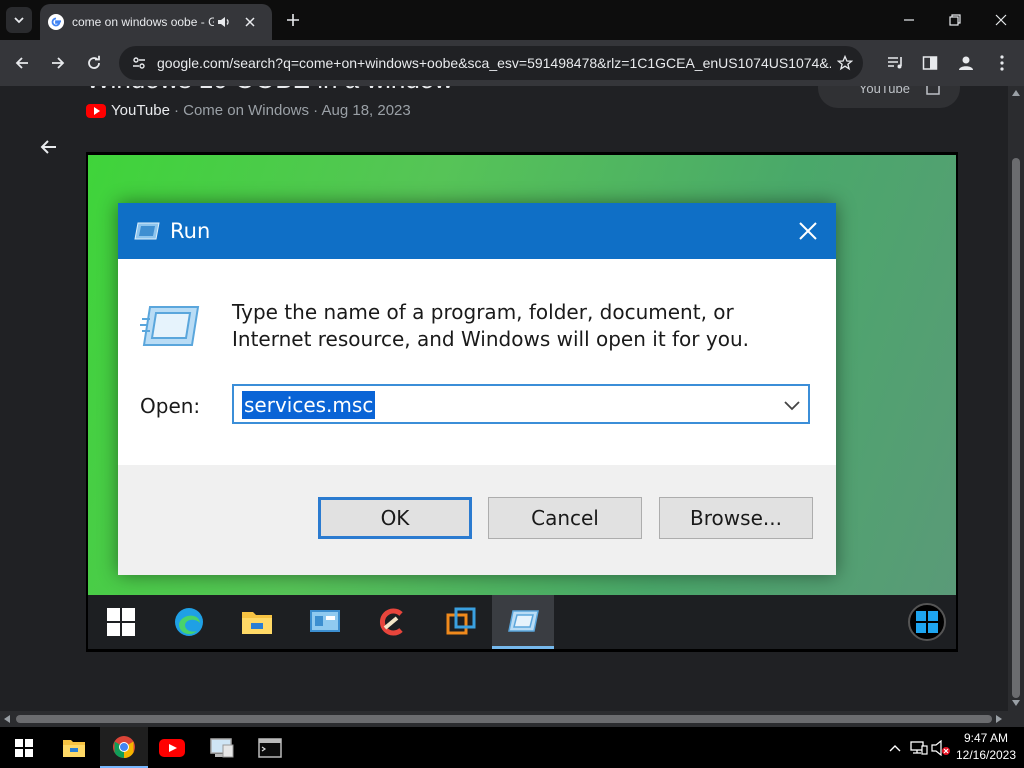 The image size is (1024, 768). I want to click on folder-icon, so click(74, 748).